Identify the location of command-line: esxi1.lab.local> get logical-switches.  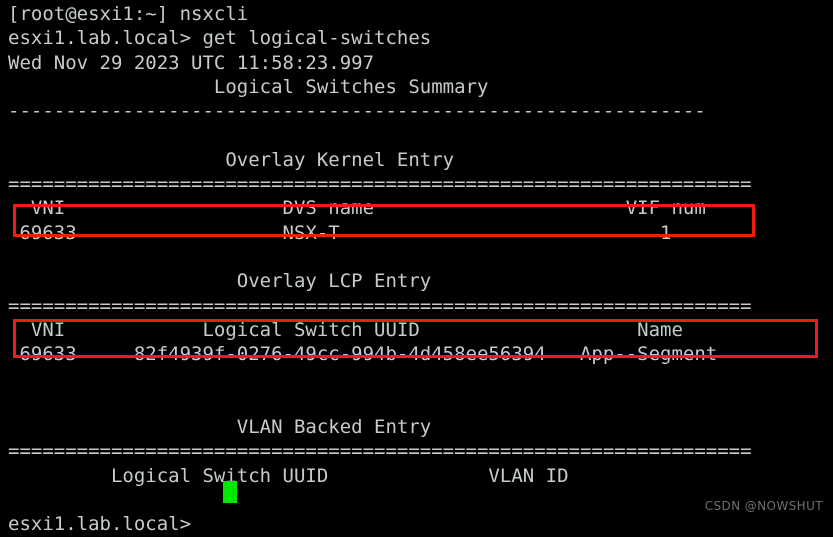
(220, 38).